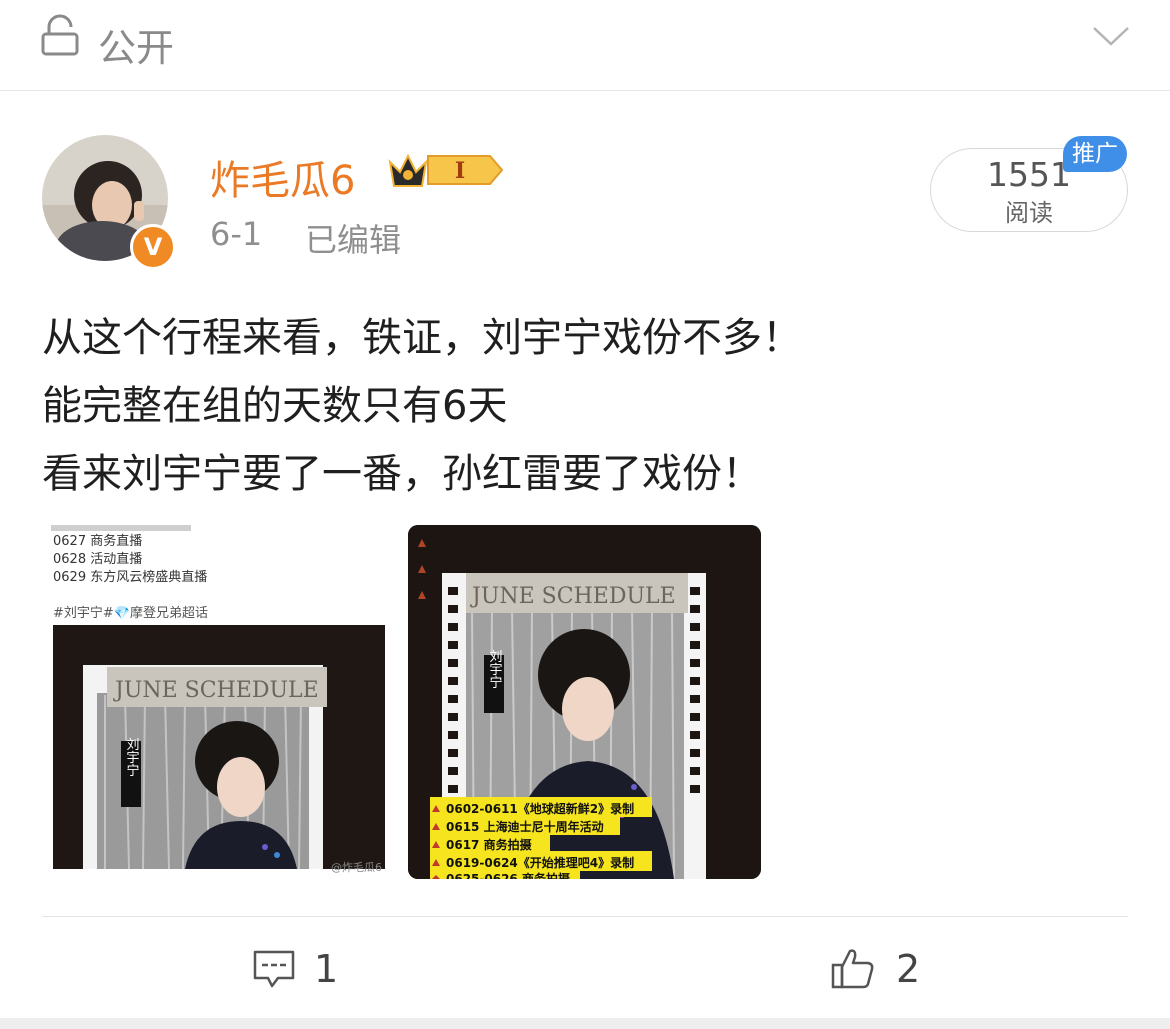  What do you see at coordinates (585, 1023) in the screenshot?
I see `bottom-separator` at bounding box center [585, 1023].